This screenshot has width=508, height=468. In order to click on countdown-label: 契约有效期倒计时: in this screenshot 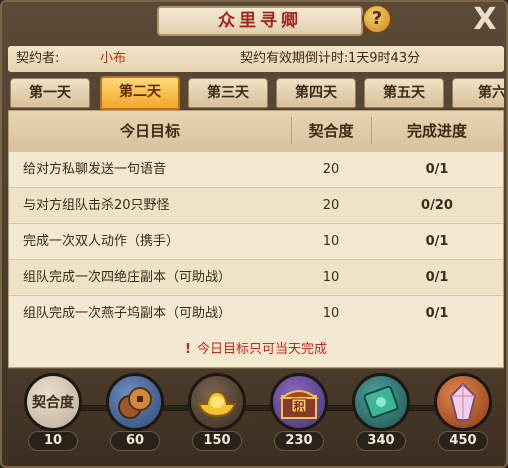, I will do `click(294, 58)`.